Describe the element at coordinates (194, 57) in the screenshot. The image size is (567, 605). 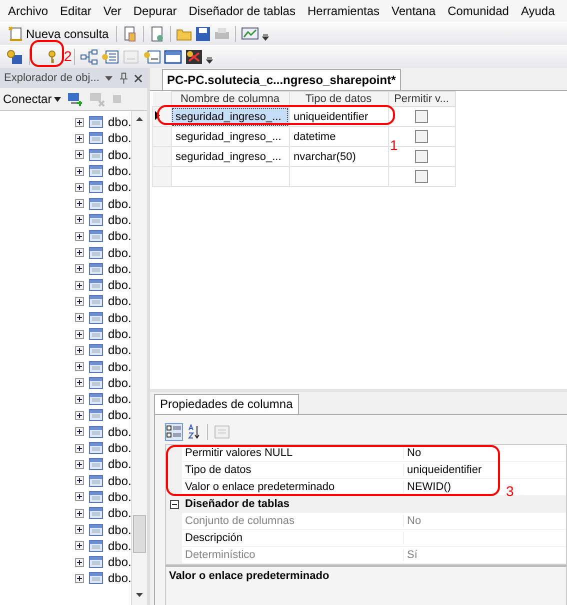
I see `check-constraint-icon` at that location.